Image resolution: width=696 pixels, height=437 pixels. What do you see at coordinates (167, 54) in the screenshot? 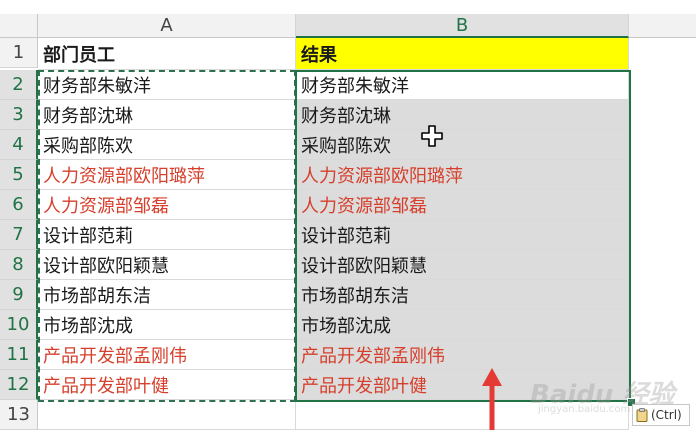
I see `cell-a1: 部门员工` at bounding box center [167, 54].